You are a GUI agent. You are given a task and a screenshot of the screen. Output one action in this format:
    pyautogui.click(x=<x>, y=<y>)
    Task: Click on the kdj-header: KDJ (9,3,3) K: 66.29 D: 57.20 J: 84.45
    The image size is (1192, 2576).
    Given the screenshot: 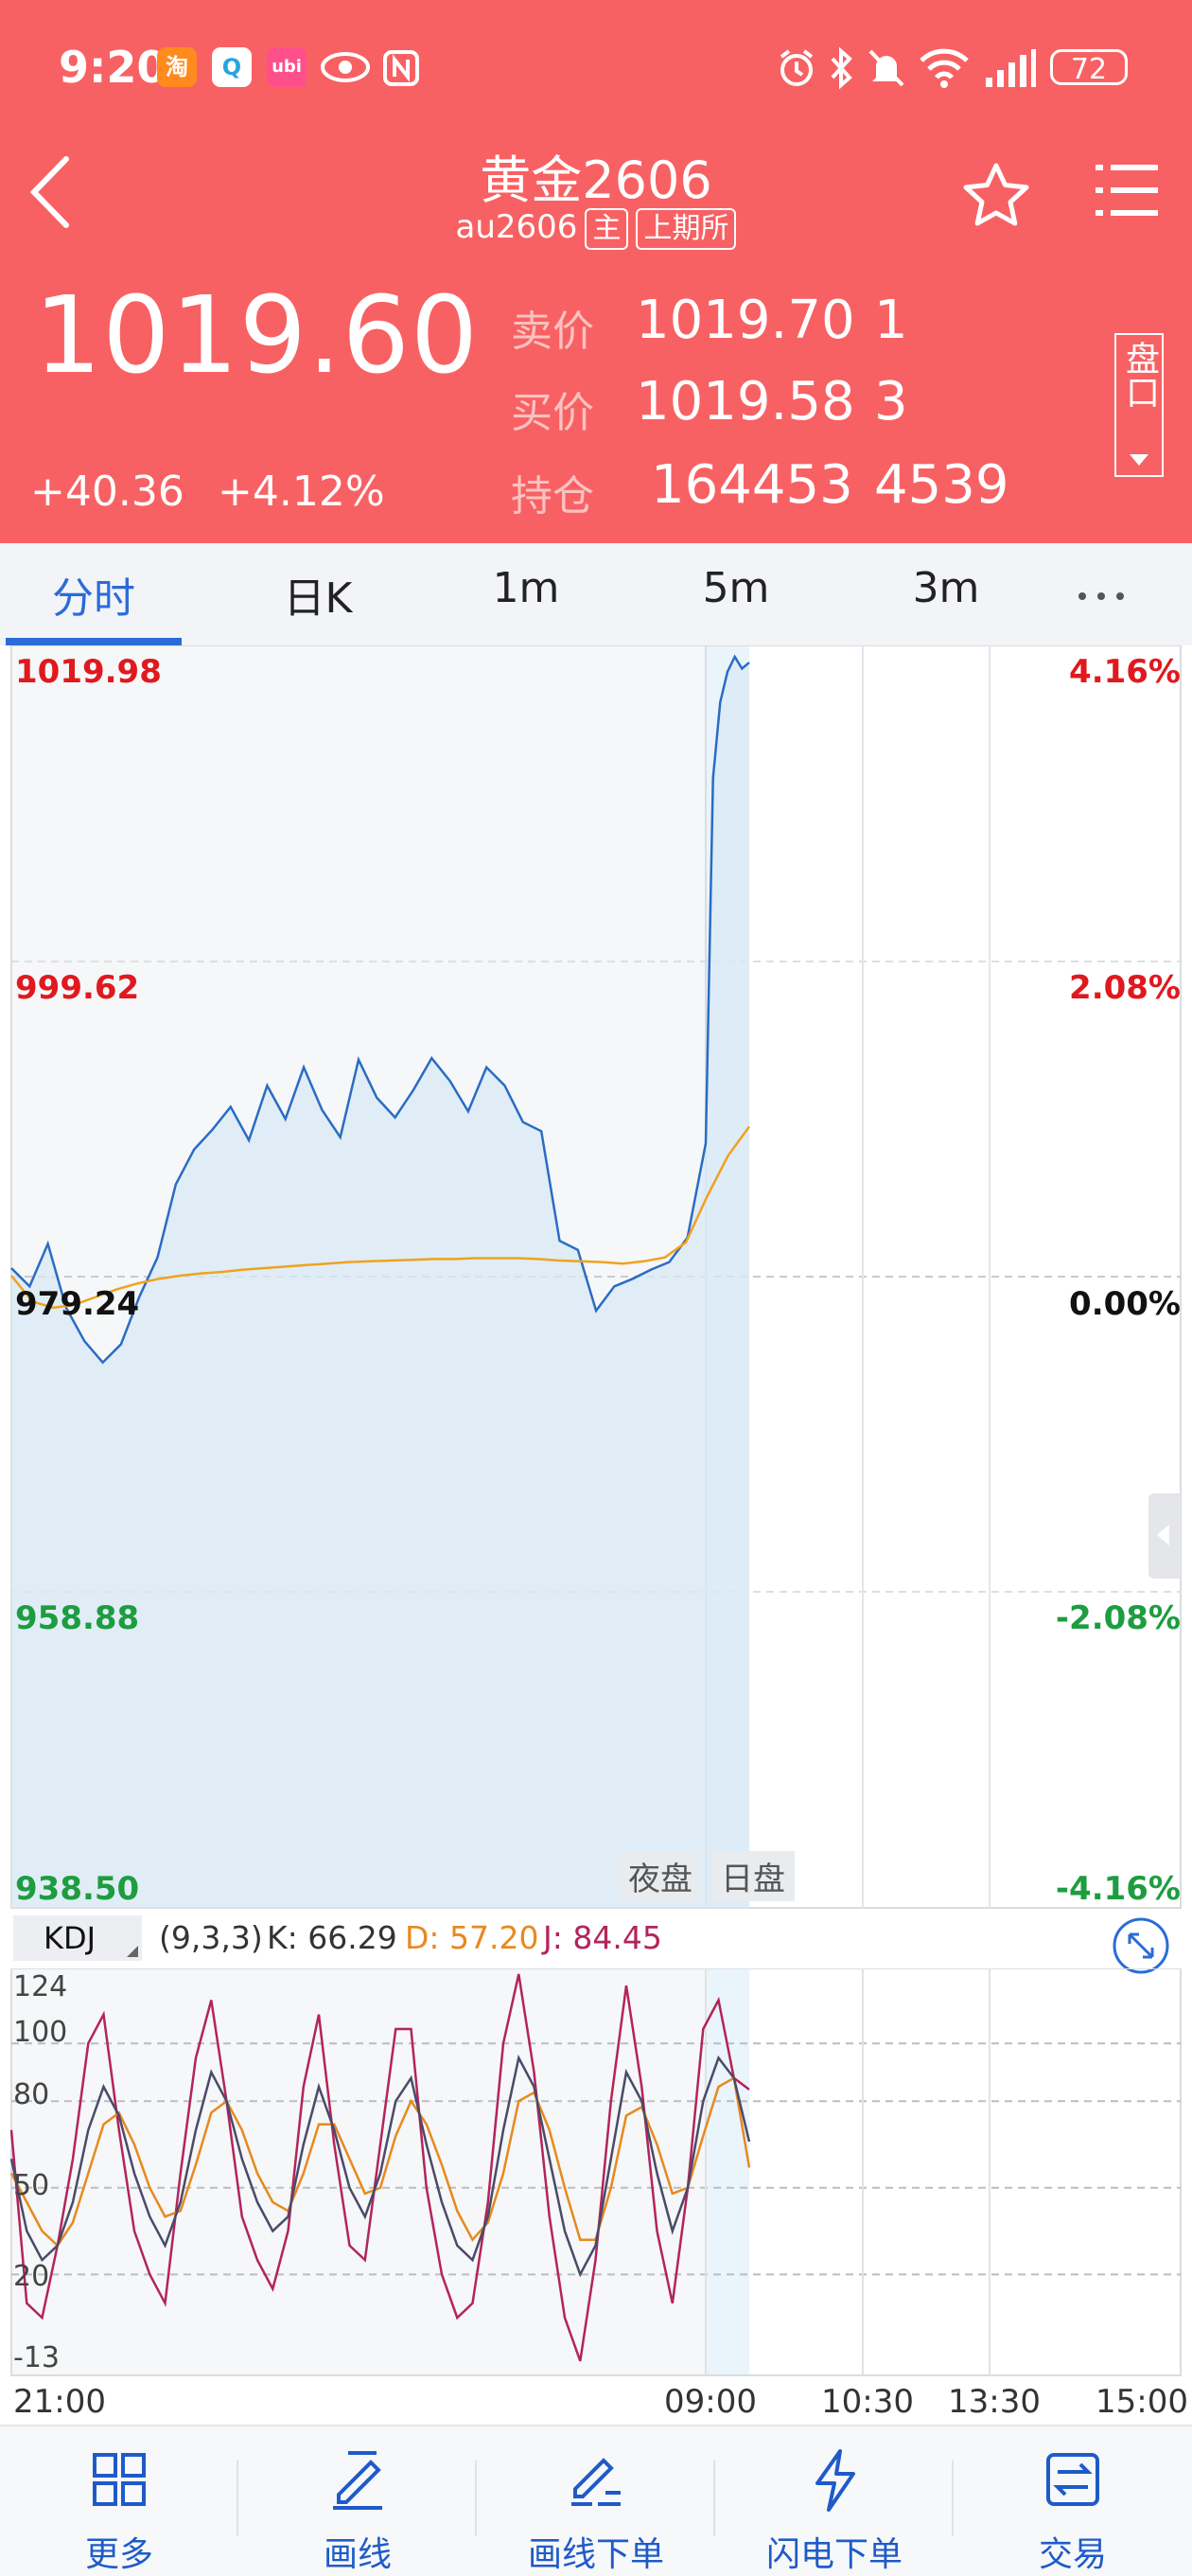 What is the action you would take?
    pyautogui.click(x=596, y=1941)
    